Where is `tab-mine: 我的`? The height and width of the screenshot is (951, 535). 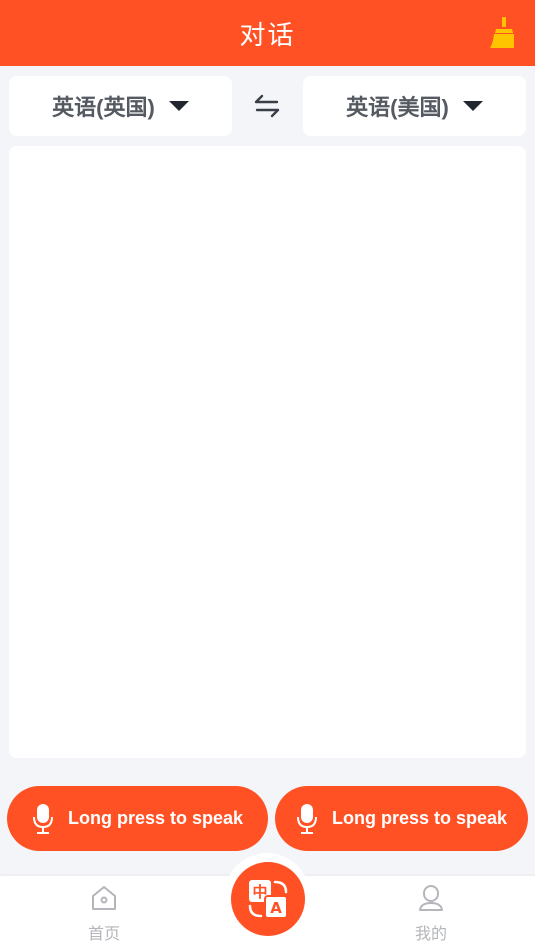 tab-mine: 我的 is located at coordinates (431, 913).